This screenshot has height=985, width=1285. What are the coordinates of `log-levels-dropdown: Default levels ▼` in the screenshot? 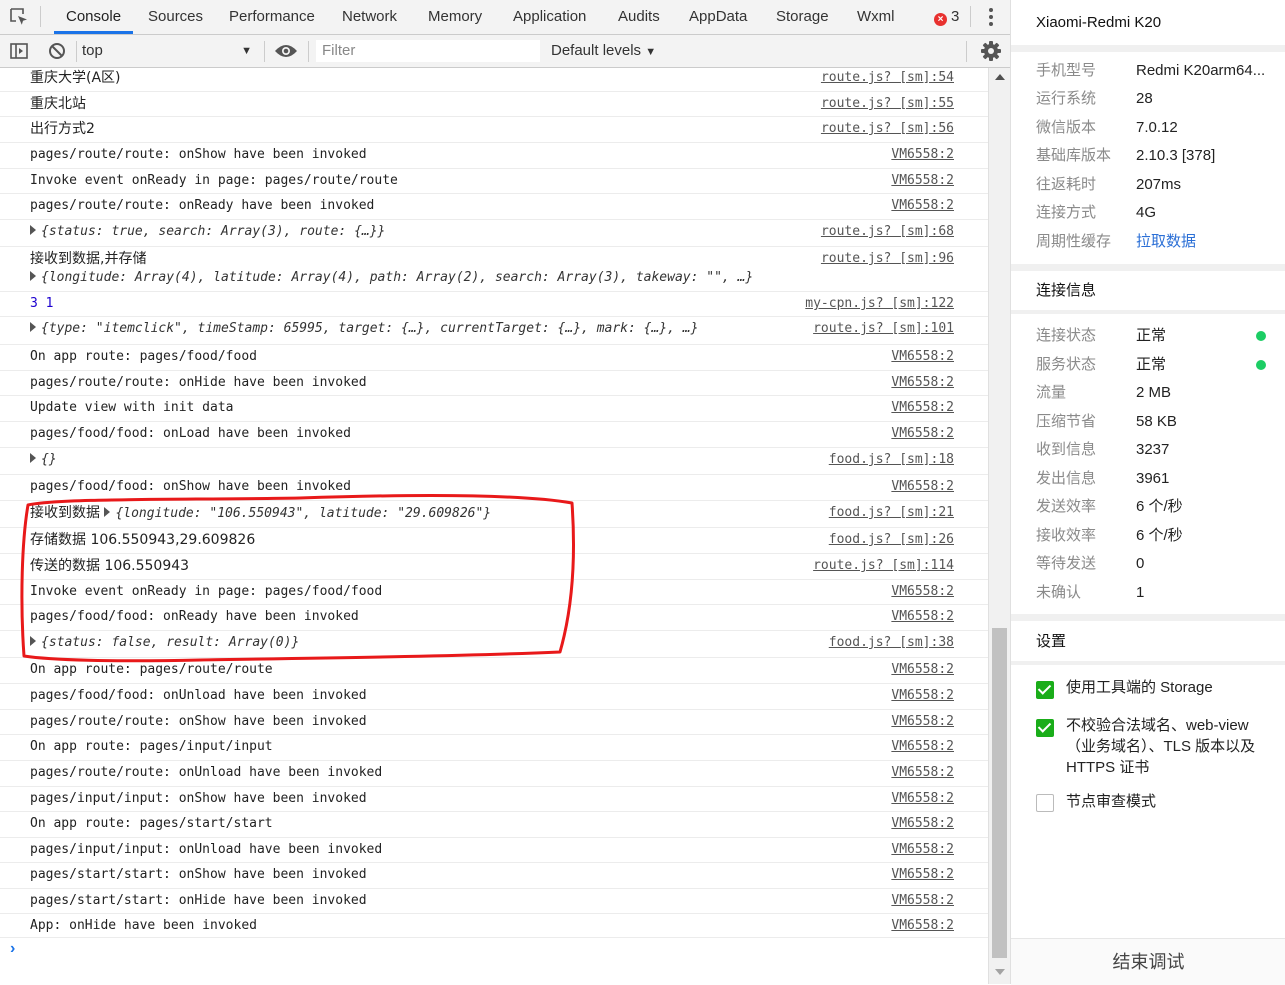 It's located at (603, 51).